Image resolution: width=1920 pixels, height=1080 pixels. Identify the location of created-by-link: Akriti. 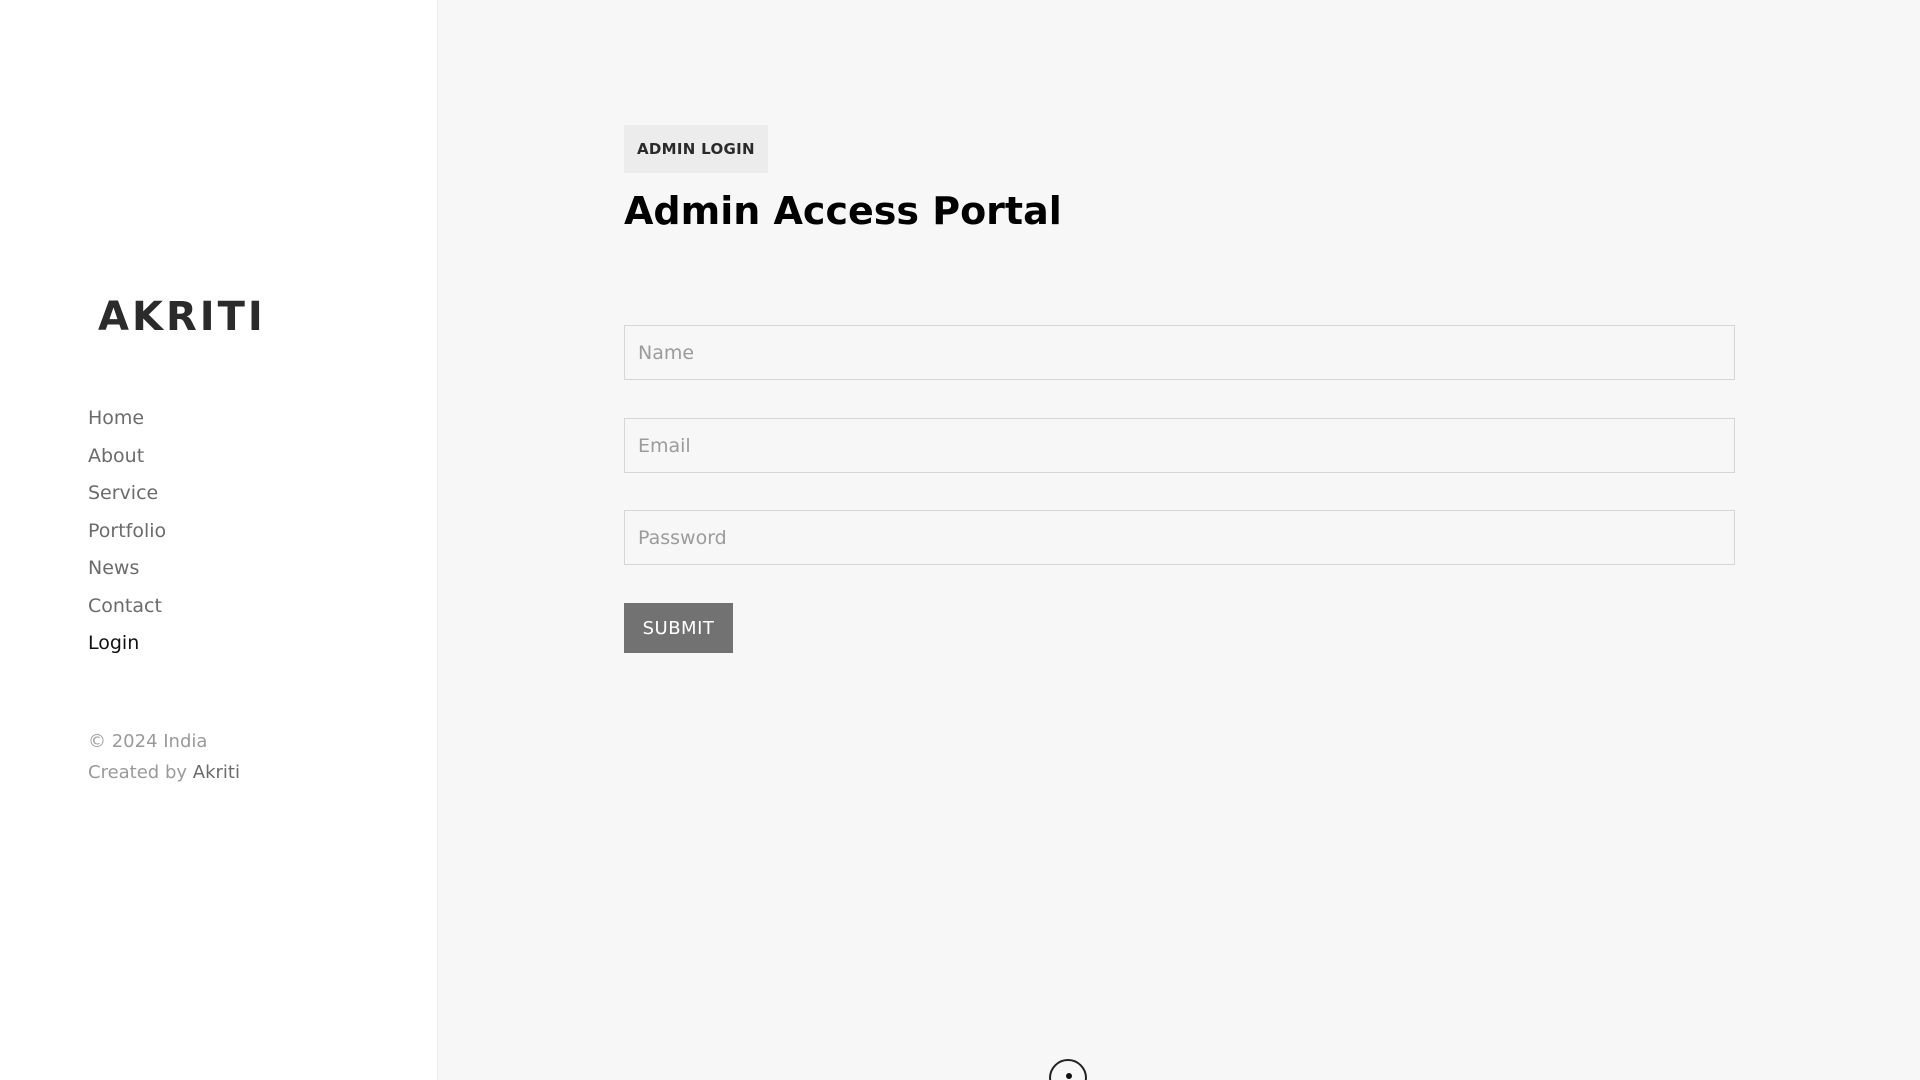
(216, 772).